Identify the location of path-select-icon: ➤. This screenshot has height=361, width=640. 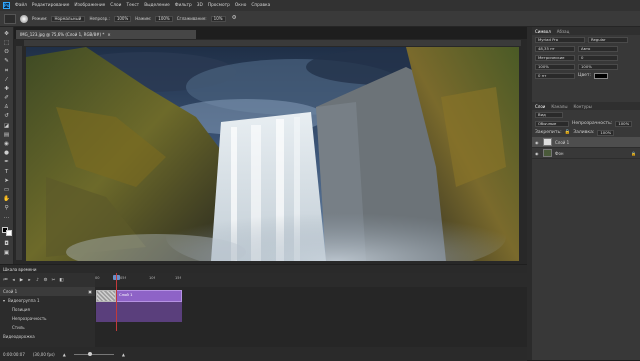
(6, 181).